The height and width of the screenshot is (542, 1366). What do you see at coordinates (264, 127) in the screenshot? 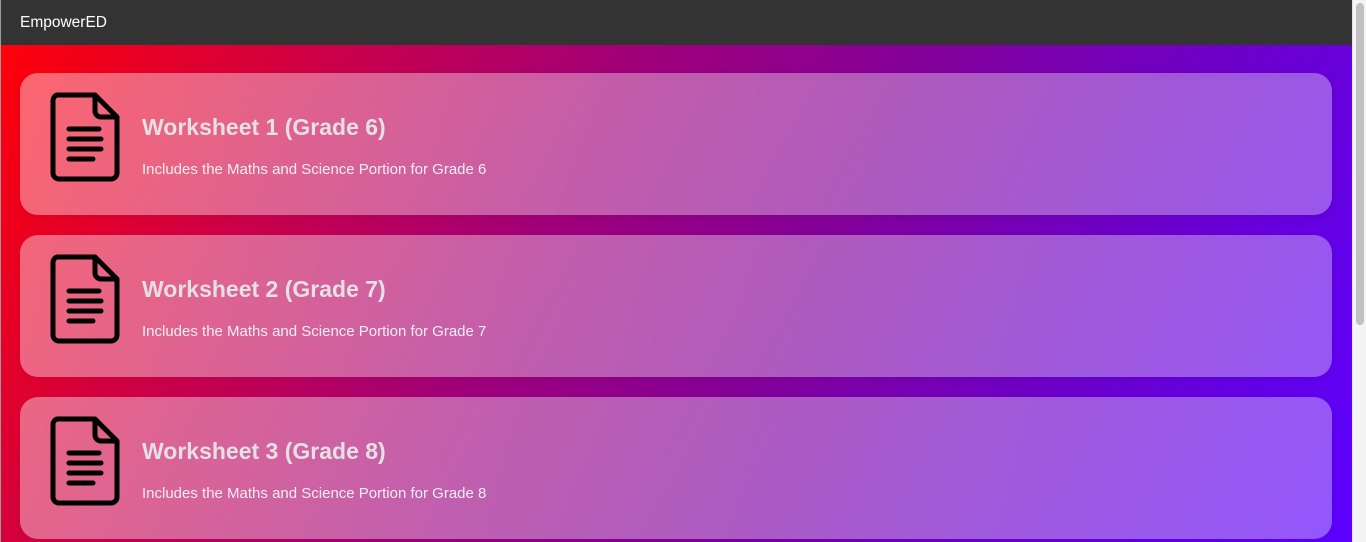
I see `worksheet-title: Worksheet 1 (Grade 6)` at bounding box center [264, 127].